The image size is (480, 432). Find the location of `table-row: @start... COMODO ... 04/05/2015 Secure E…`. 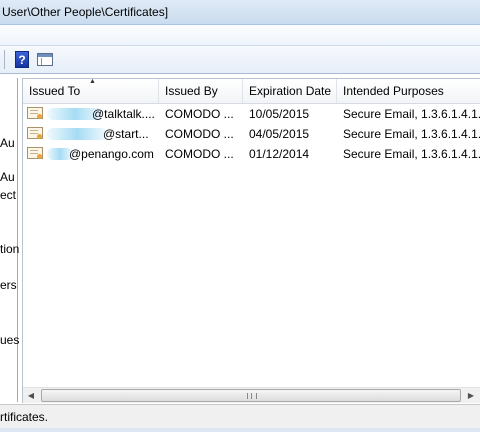

table-row: @start... COMODO ... 04/05/2015 Secure E… is located at coordinates (251, 134).